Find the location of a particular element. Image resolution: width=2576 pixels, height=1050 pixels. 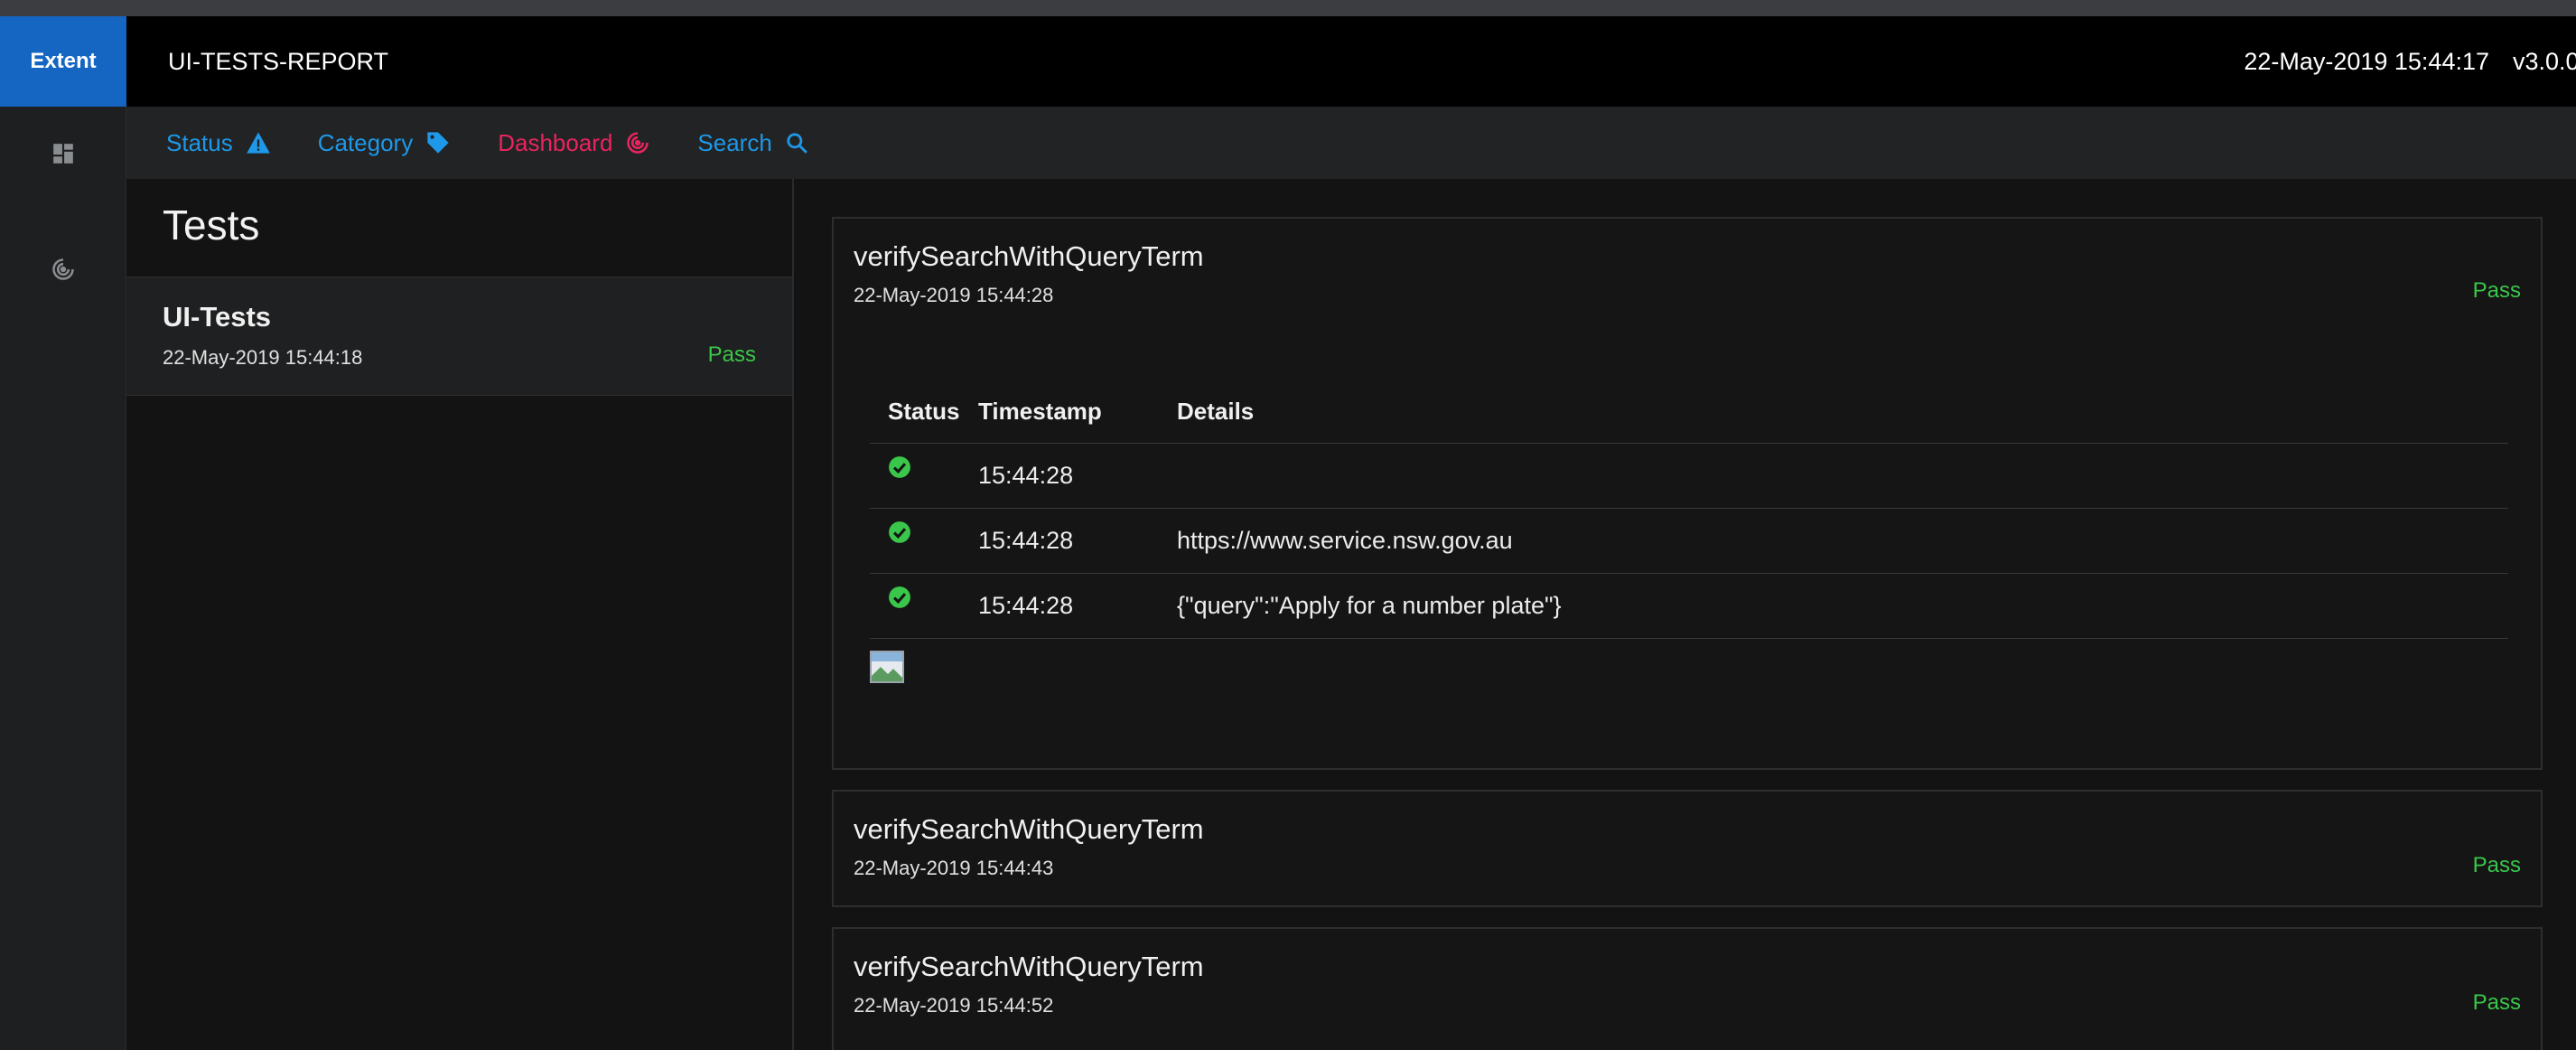

test-item: UI-Tests 22-May-2019 15:44:18 Pass is located at coordinates (459, 336).